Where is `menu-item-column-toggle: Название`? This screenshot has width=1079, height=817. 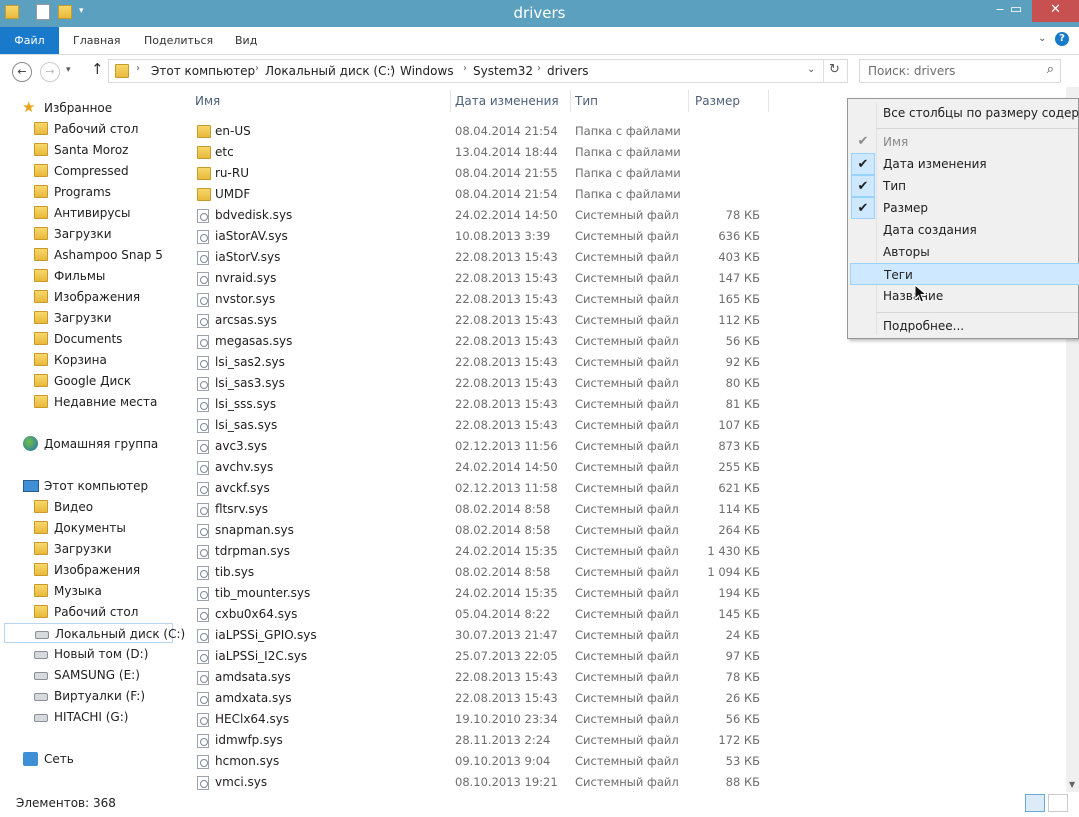
menu-item-column-toggle: Название is located at coordinates (964, 296).